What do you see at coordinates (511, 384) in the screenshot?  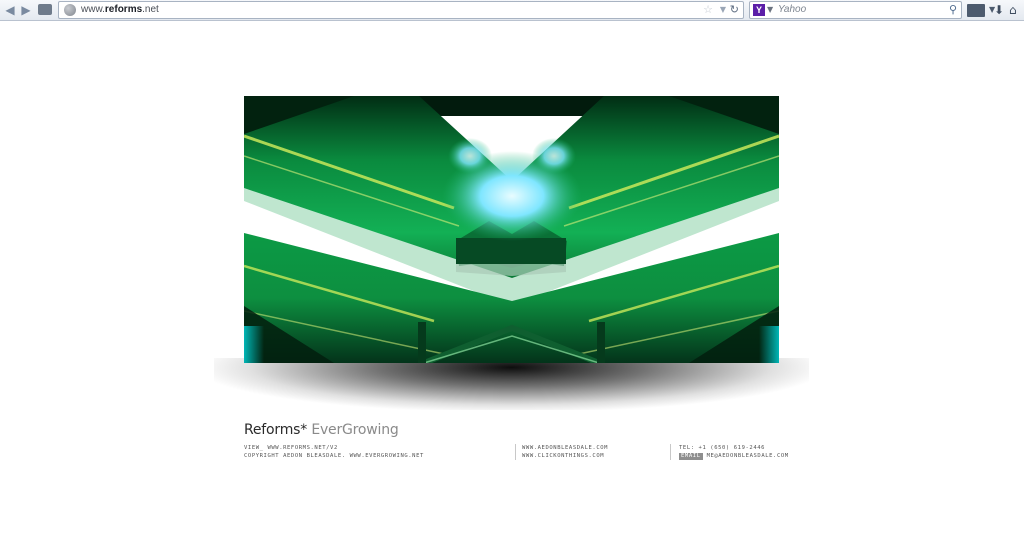 I see `hero-shadow` at bounding box center [511, 384].